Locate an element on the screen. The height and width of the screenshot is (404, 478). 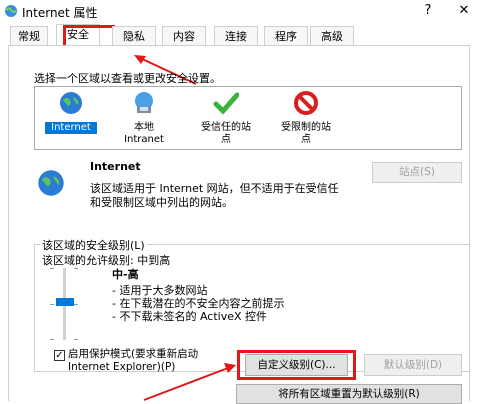
zone-label: 受限制的站 is located at coordinates (306, 127).